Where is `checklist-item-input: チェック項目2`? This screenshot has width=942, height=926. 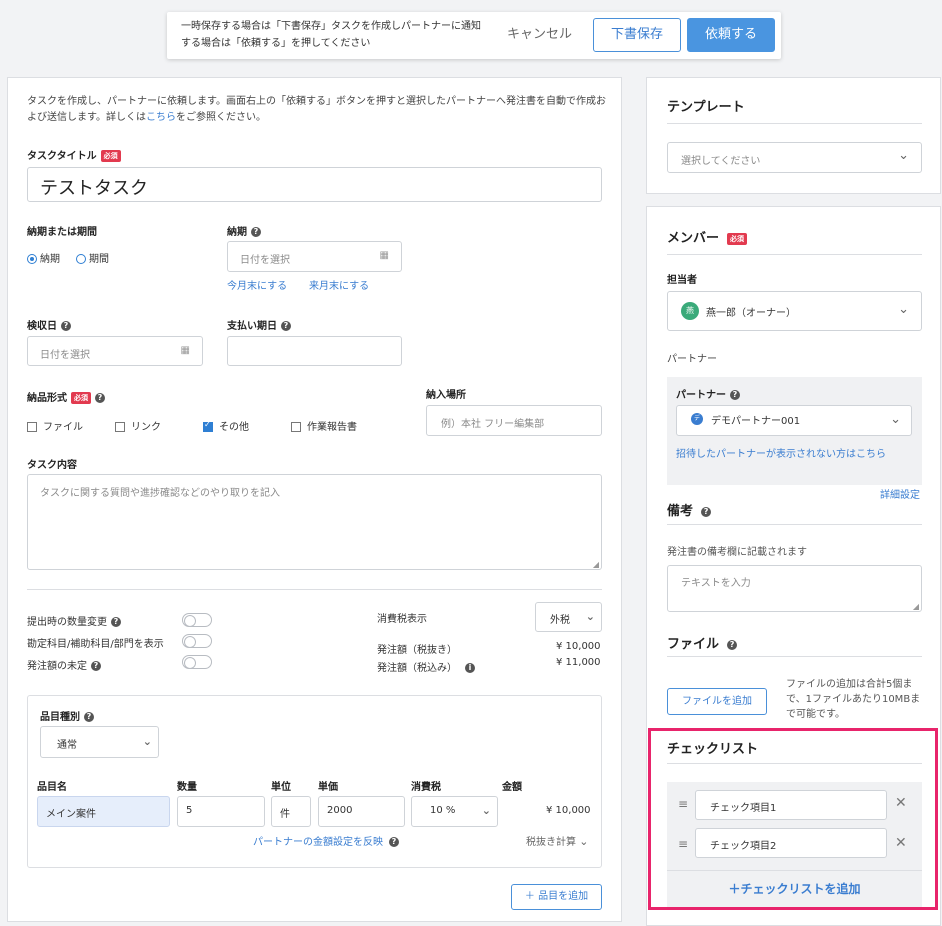
checklist-item-input: チェック項目2 is located at coordinates (791, 843).